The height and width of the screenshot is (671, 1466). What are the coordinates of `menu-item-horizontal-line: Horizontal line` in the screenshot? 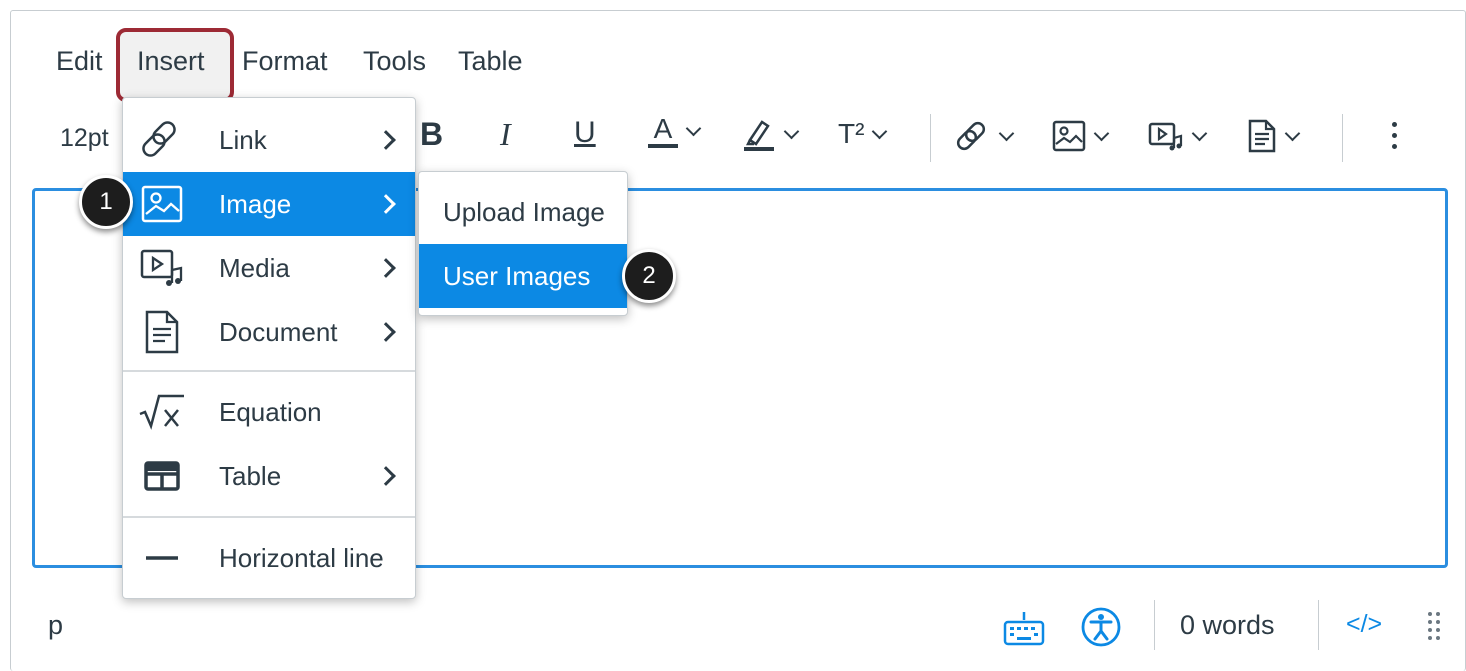 It's located at (269, 558).